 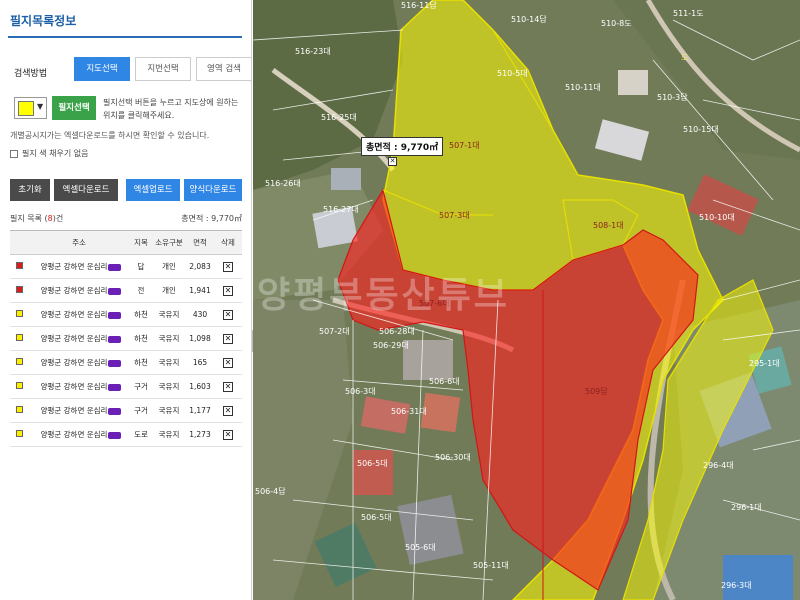 What do you see at coordinates (736, 585) in the screenshot?
I see `parcel-label: 296-3대` at bounding box center [736, 585].